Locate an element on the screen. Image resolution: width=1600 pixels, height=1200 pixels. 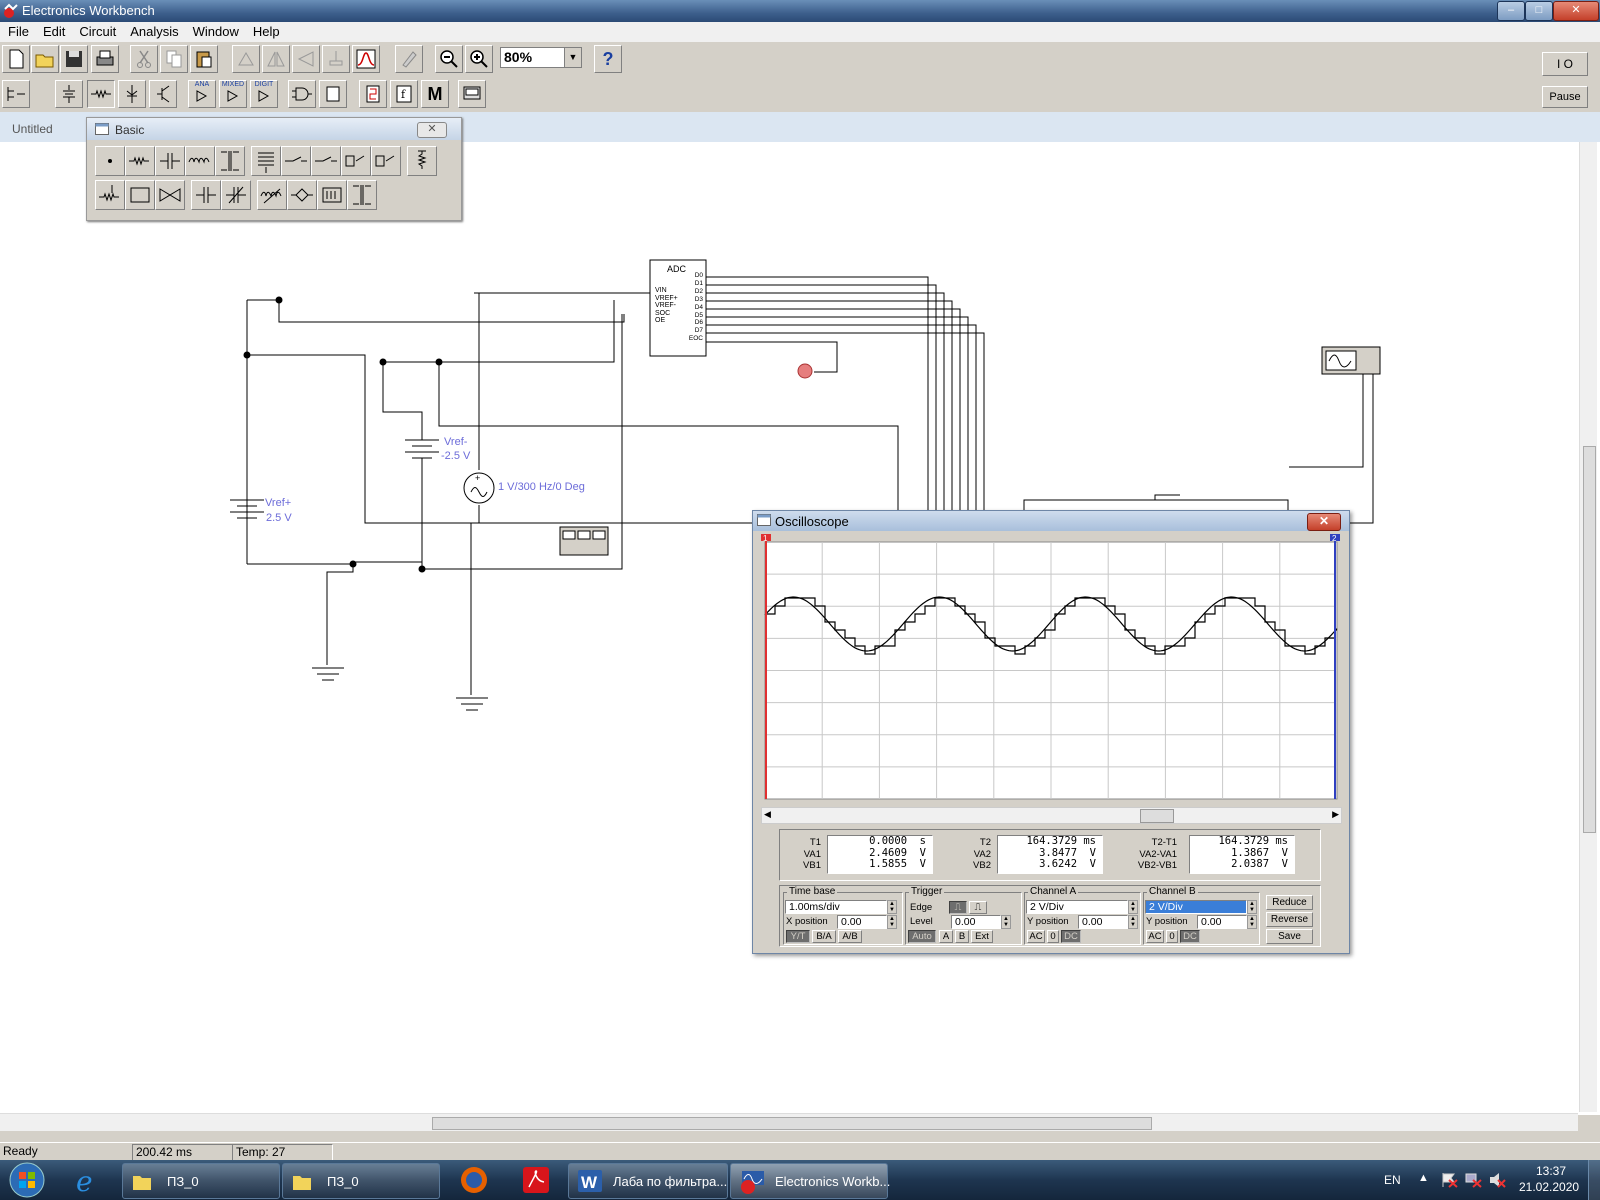
zoom-in-button is located at coordinates (479, 59).